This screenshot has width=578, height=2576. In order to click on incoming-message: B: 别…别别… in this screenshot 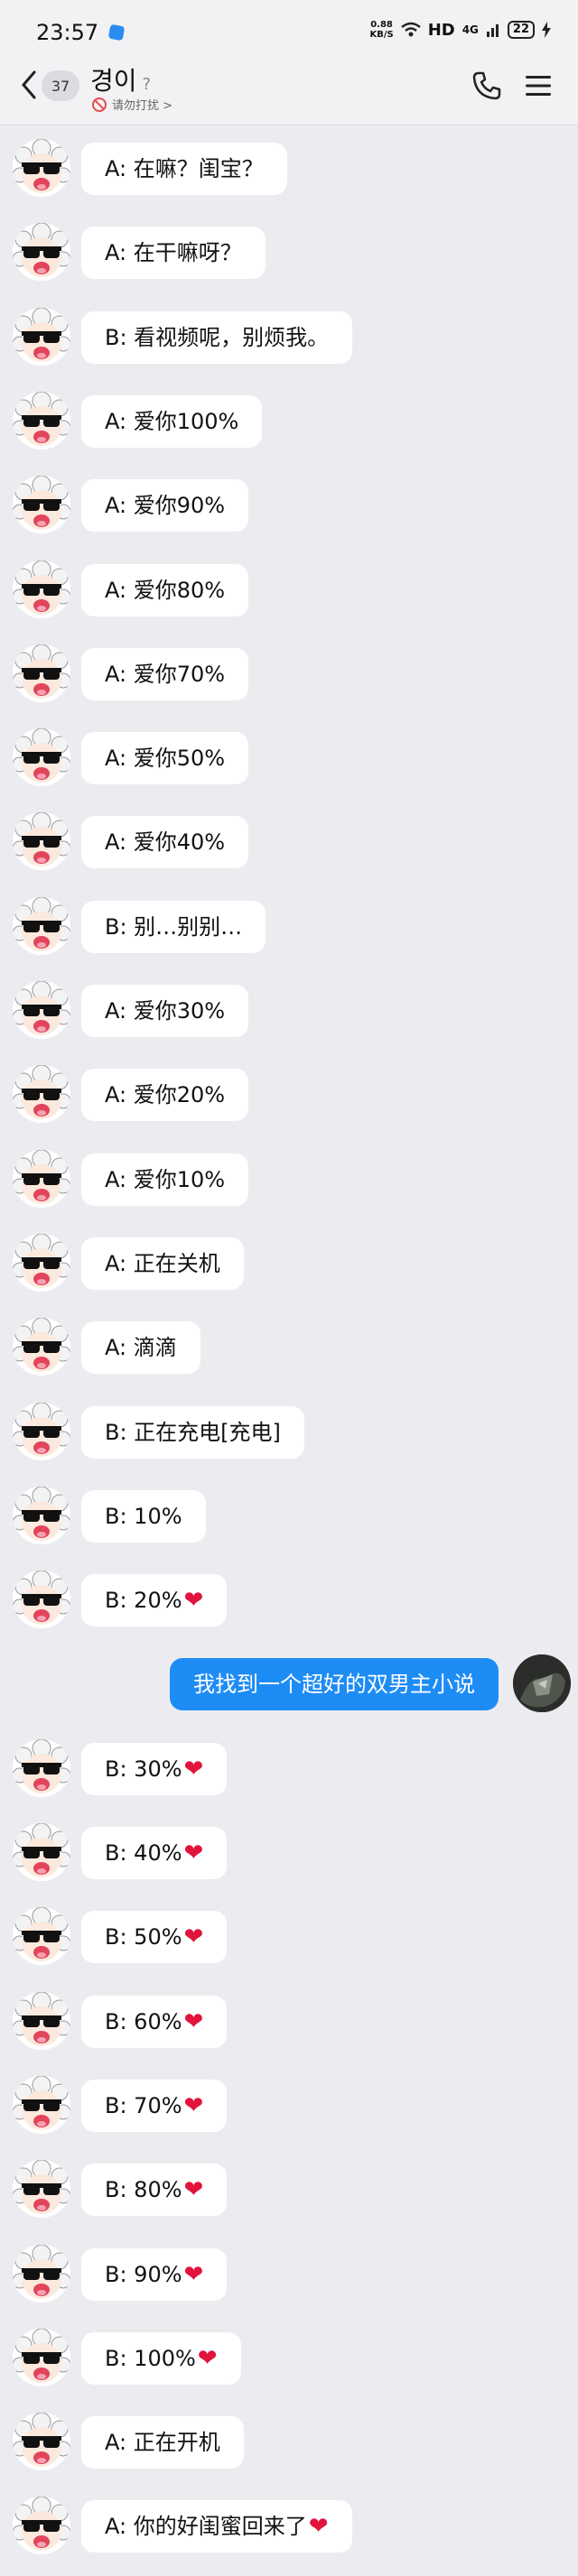, I will do `click(289, 927)`.